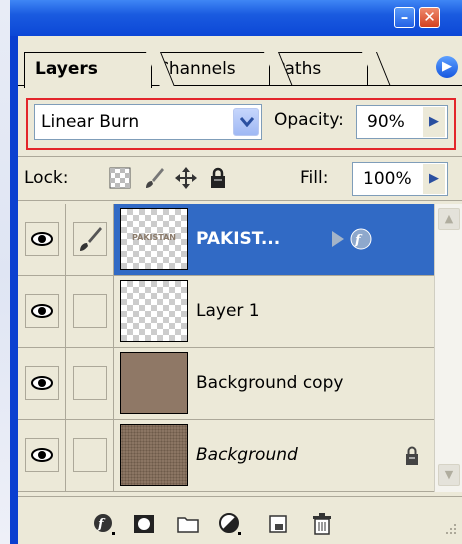 The height and width of the screenshot is (544, 462). What do you see at coordinates (387, 179) in the screenshot?
I see `fill-value: 100%` at bounding box center [387, 179].